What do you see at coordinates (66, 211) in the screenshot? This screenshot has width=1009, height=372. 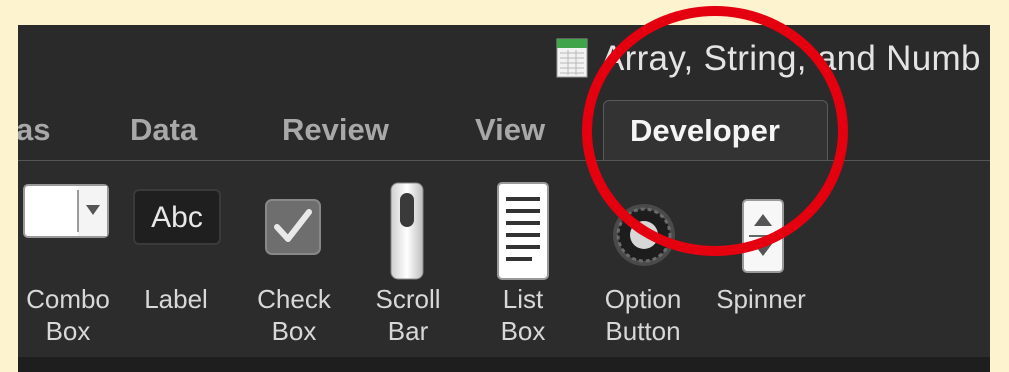 I see `combo-box-icon` at bounding box center [66, 211].